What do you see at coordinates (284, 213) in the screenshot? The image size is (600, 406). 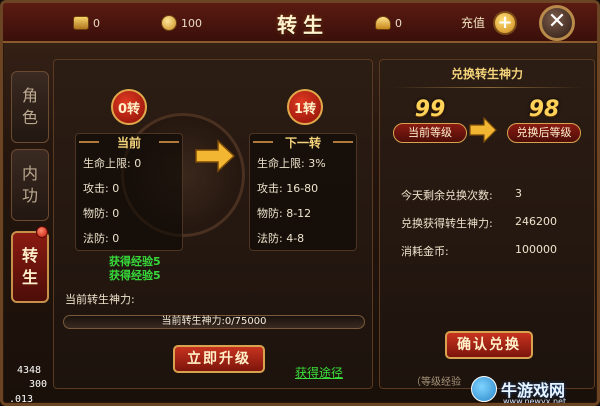 I see `next-phys-def: 物防: 8-12` at bounding box center [284, 213].